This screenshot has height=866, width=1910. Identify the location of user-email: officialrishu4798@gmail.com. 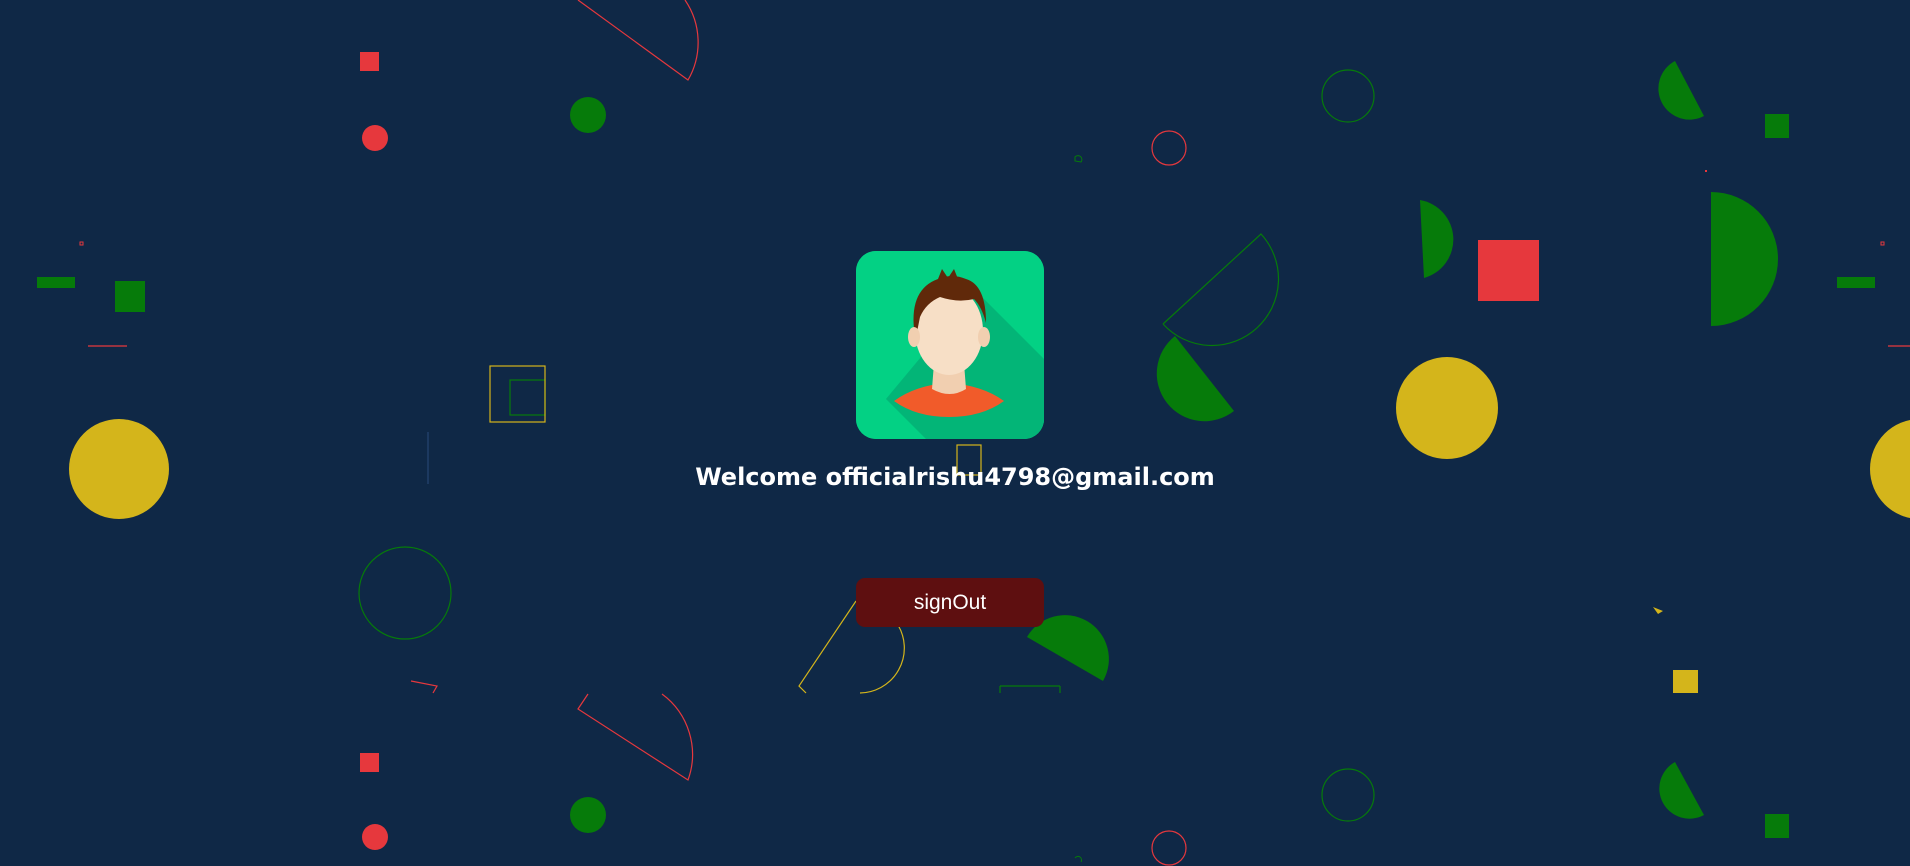
(1020, 477).